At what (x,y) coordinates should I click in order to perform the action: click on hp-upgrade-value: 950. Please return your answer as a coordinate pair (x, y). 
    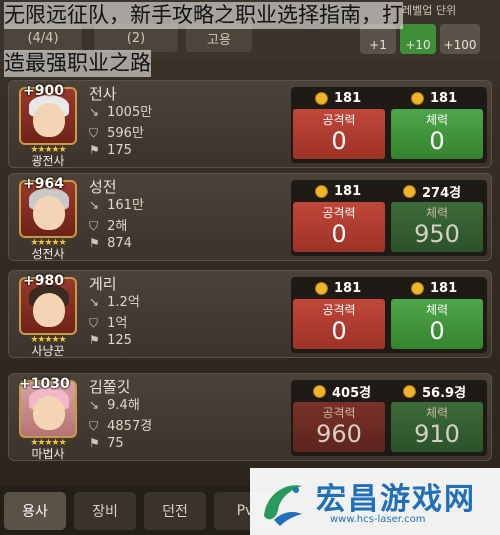
    Looking at the image, I should click on (437, 234).